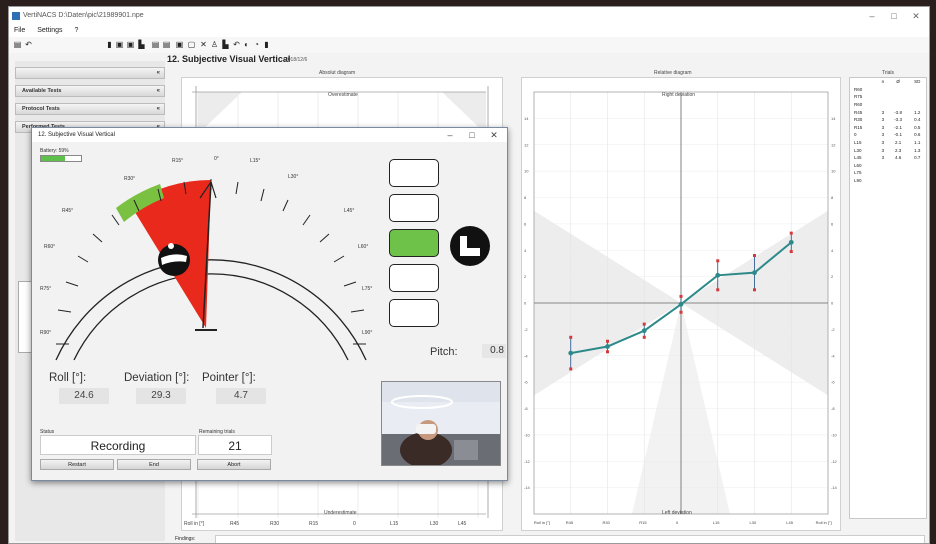 The width and height of the screenshot is (936, 544). I want to click on copy-icon: ▙, so click(141, 44).